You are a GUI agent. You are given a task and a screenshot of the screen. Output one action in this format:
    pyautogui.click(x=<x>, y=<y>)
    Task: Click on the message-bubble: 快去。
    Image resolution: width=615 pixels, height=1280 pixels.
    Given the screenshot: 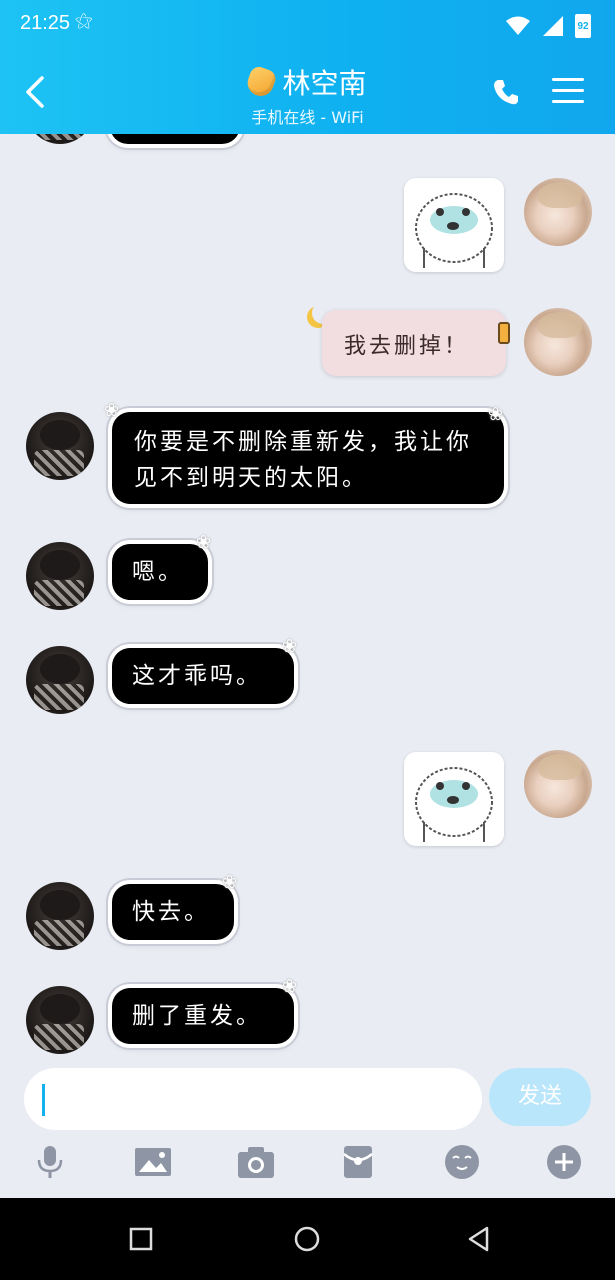 What is the action you would take?
    pyautogui.click(x=173, y=912)
    